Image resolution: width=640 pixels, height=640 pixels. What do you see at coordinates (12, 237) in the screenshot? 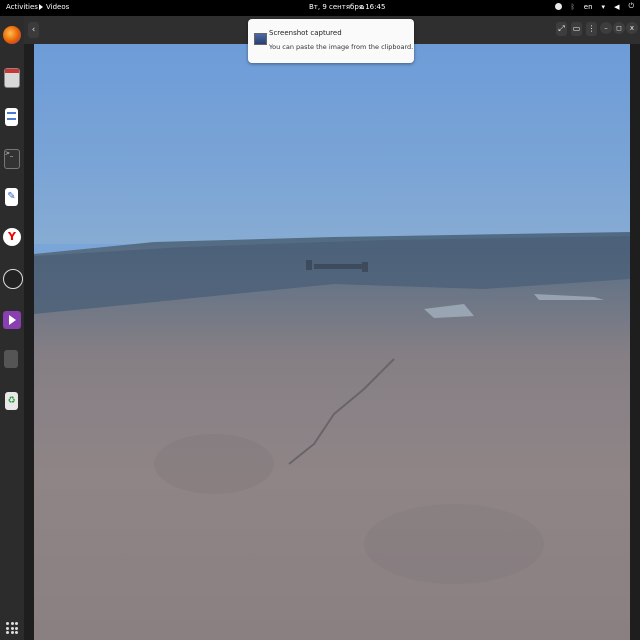
I see `yandex-browser-icon: Y` at bounding box center [12, 237].